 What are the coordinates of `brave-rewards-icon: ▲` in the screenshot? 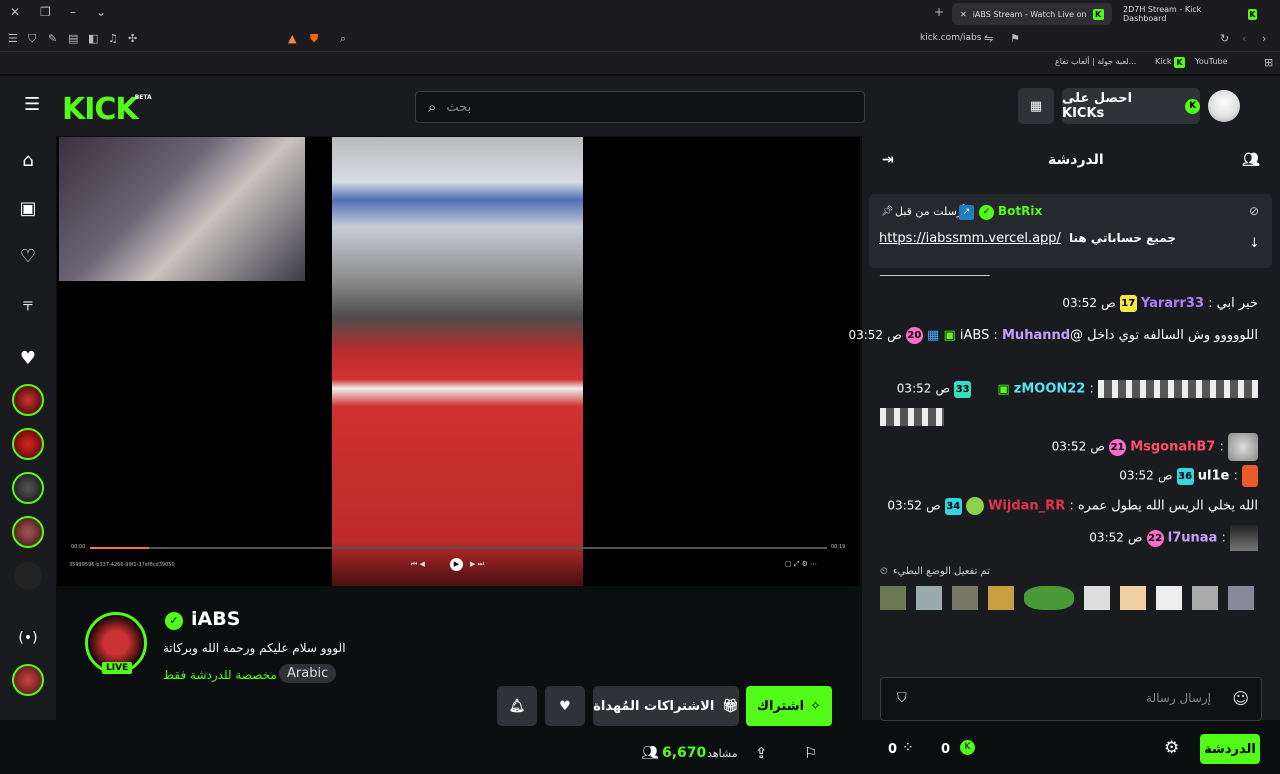 It's located at (292, 38).